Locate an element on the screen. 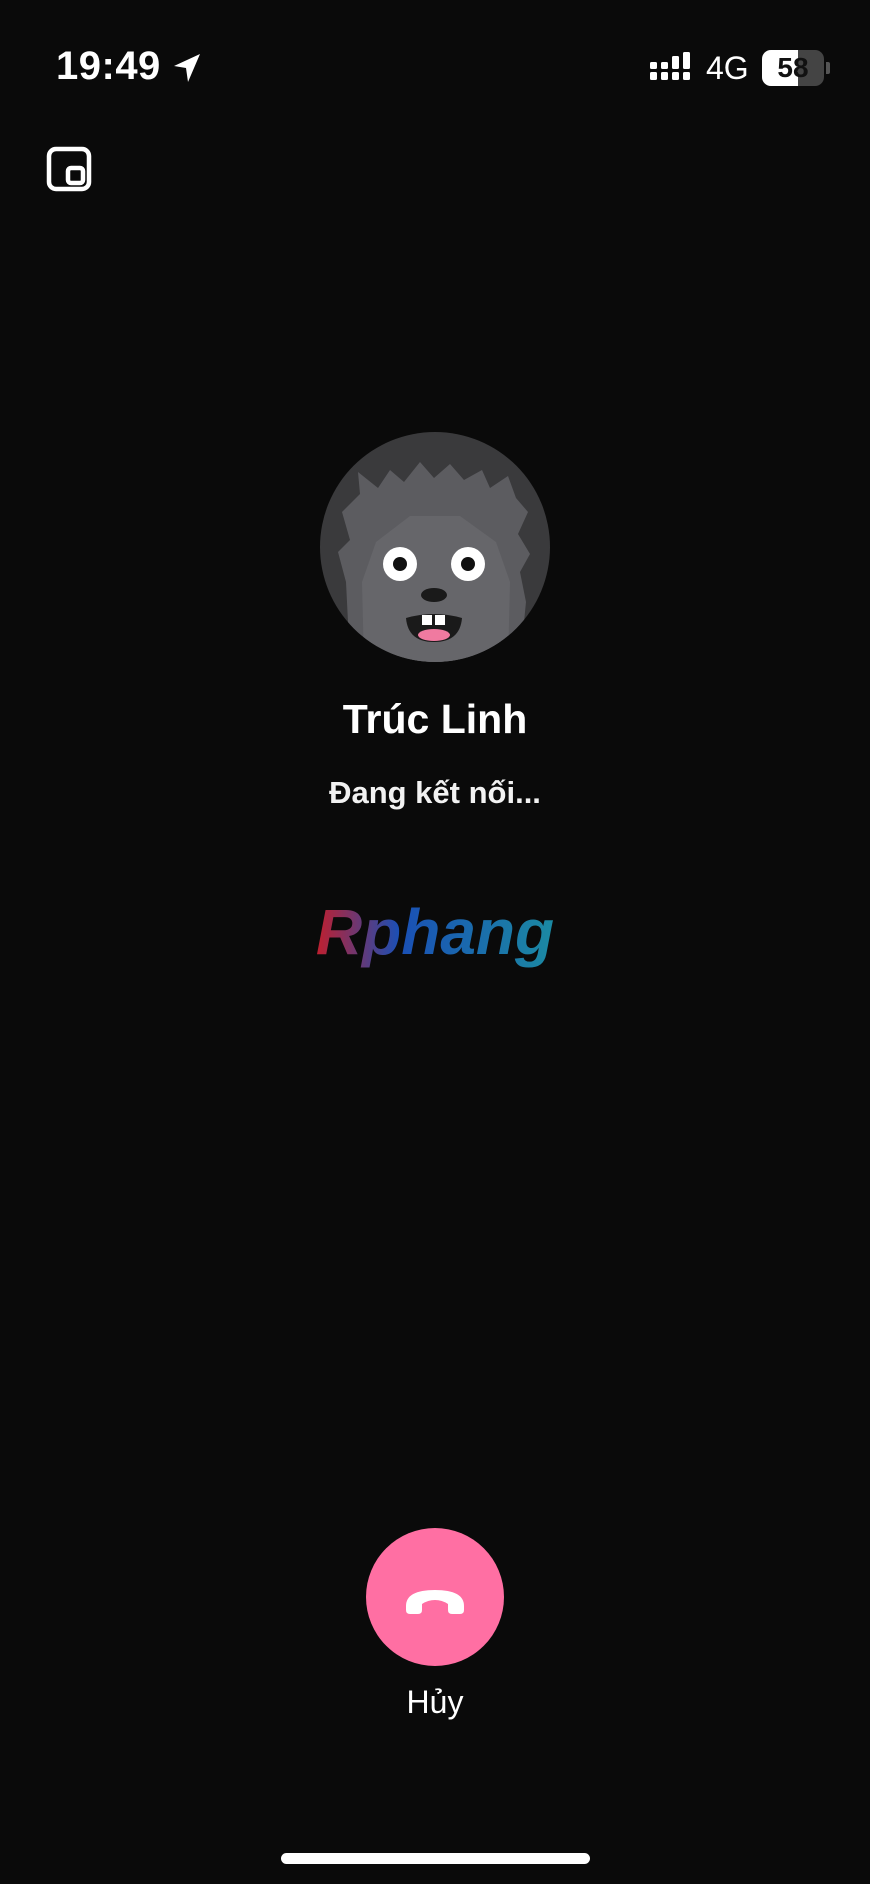 This screenshot has width=870, height=1884. contact-avatar is located at coordinates (435, 547).